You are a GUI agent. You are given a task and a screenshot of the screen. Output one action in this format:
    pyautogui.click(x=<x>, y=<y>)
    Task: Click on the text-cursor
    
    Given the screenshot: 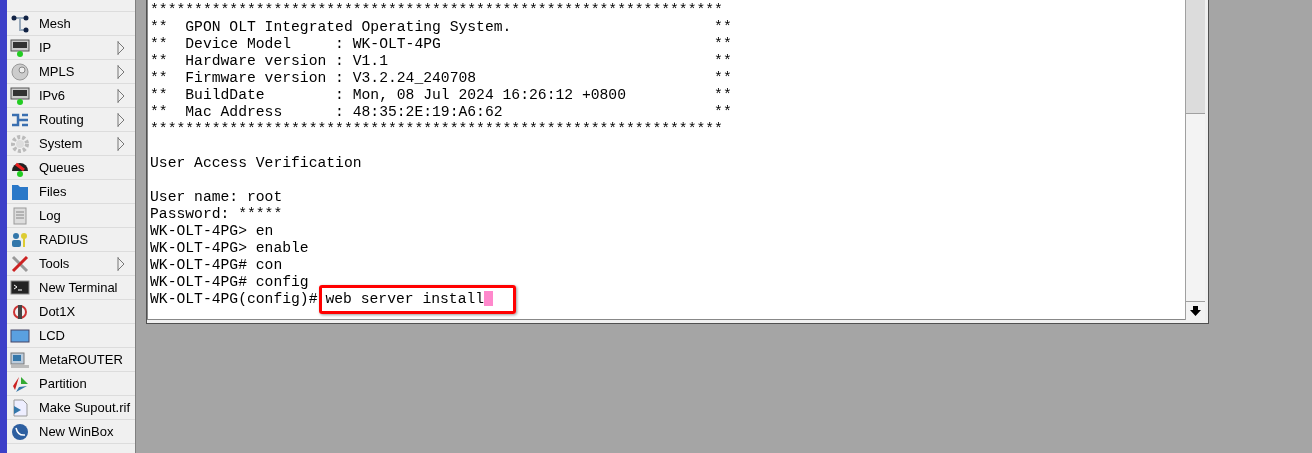 What is the action you would take?
    pyautogui.click(x=489, y=298)
    